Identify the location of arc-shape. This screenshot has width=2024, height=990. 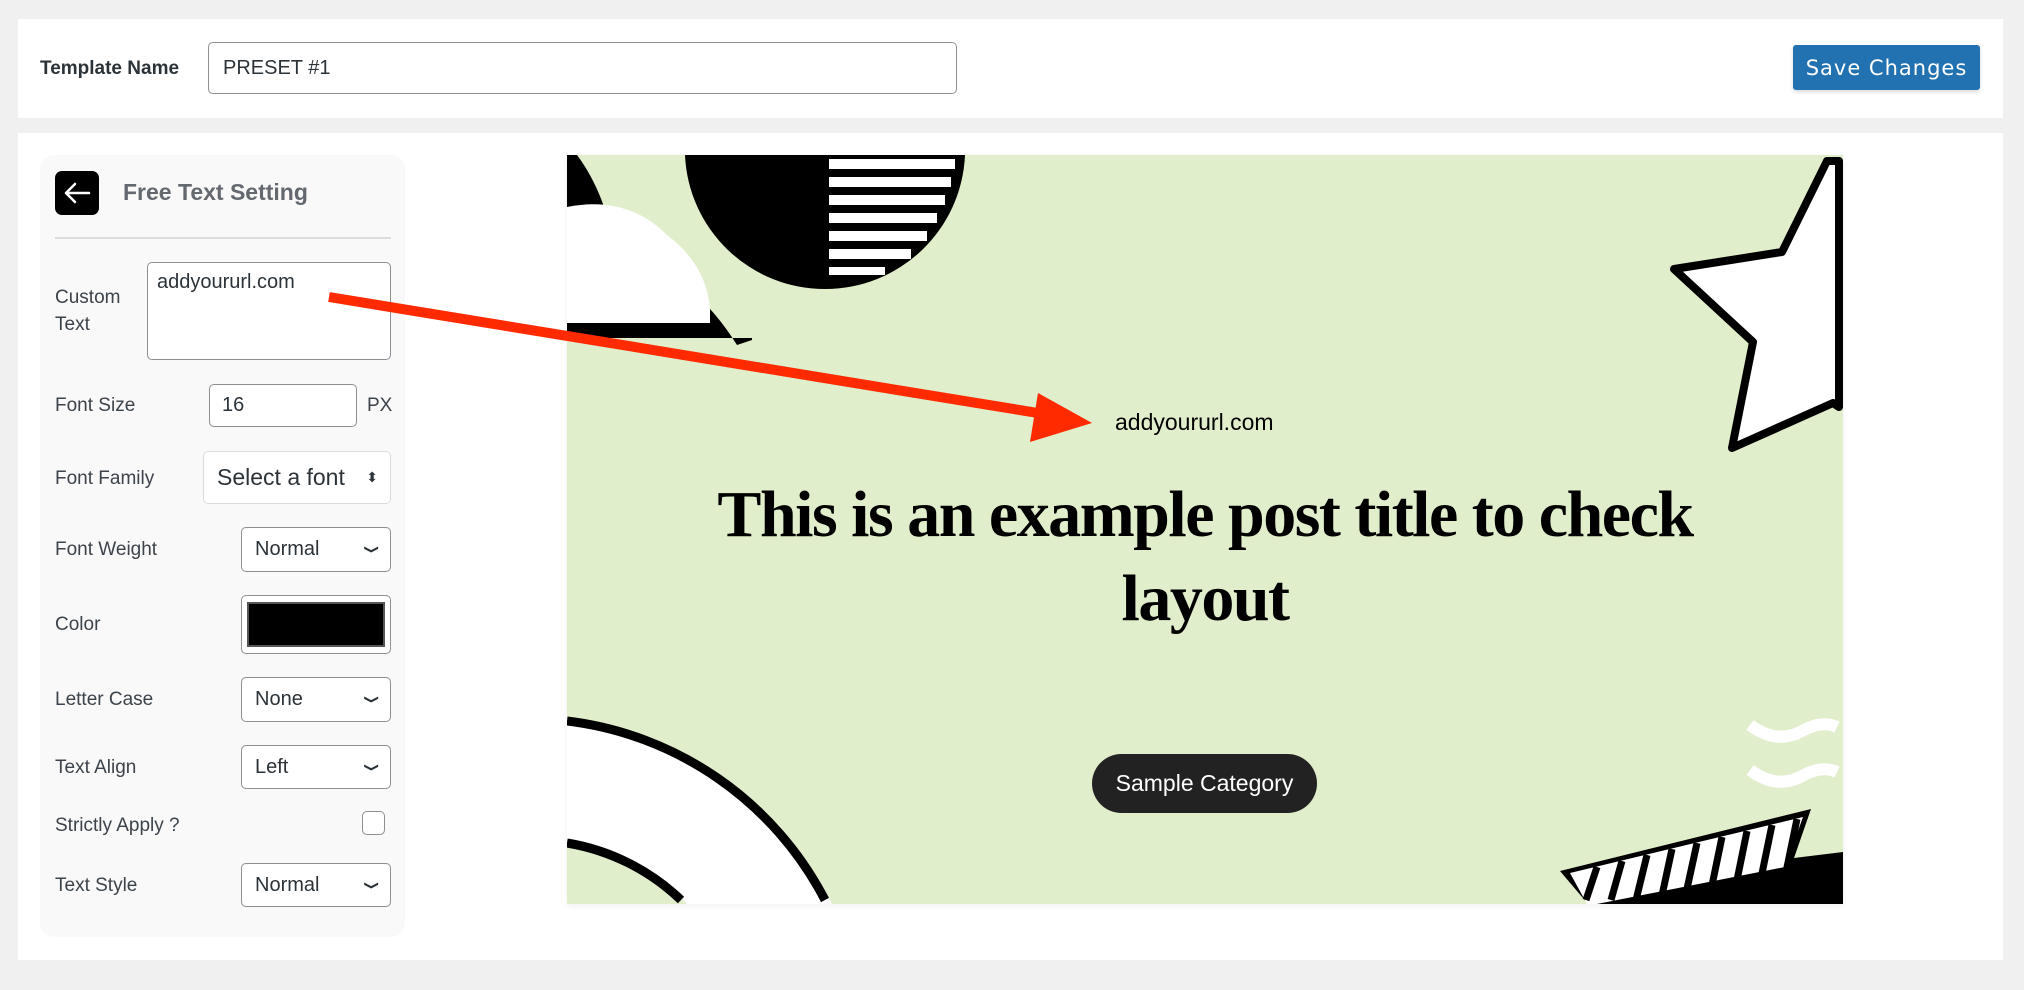
(699, 810).